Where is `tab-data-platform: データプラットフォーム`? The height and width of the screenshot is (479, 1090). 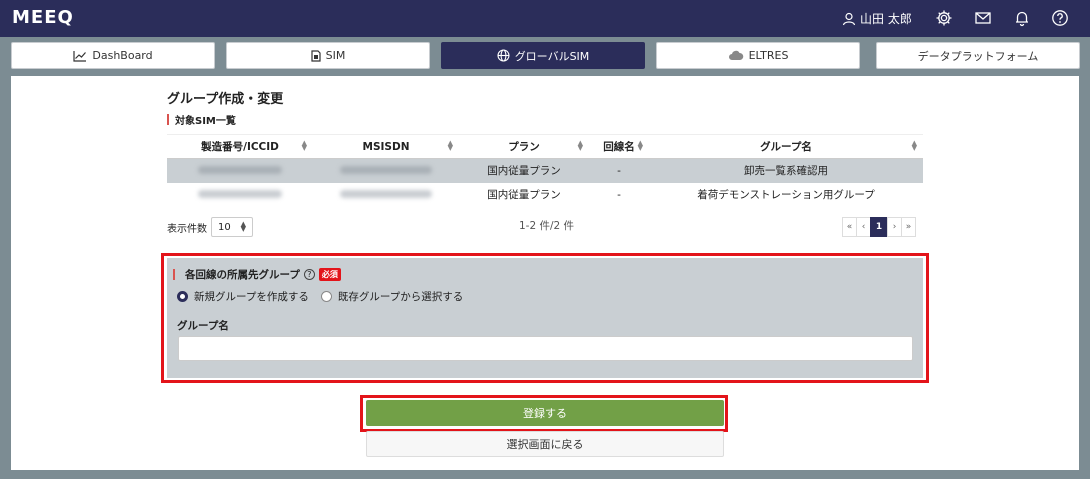
tab-data-platform: データプラットフォーム is located at coordinates (978, 55).